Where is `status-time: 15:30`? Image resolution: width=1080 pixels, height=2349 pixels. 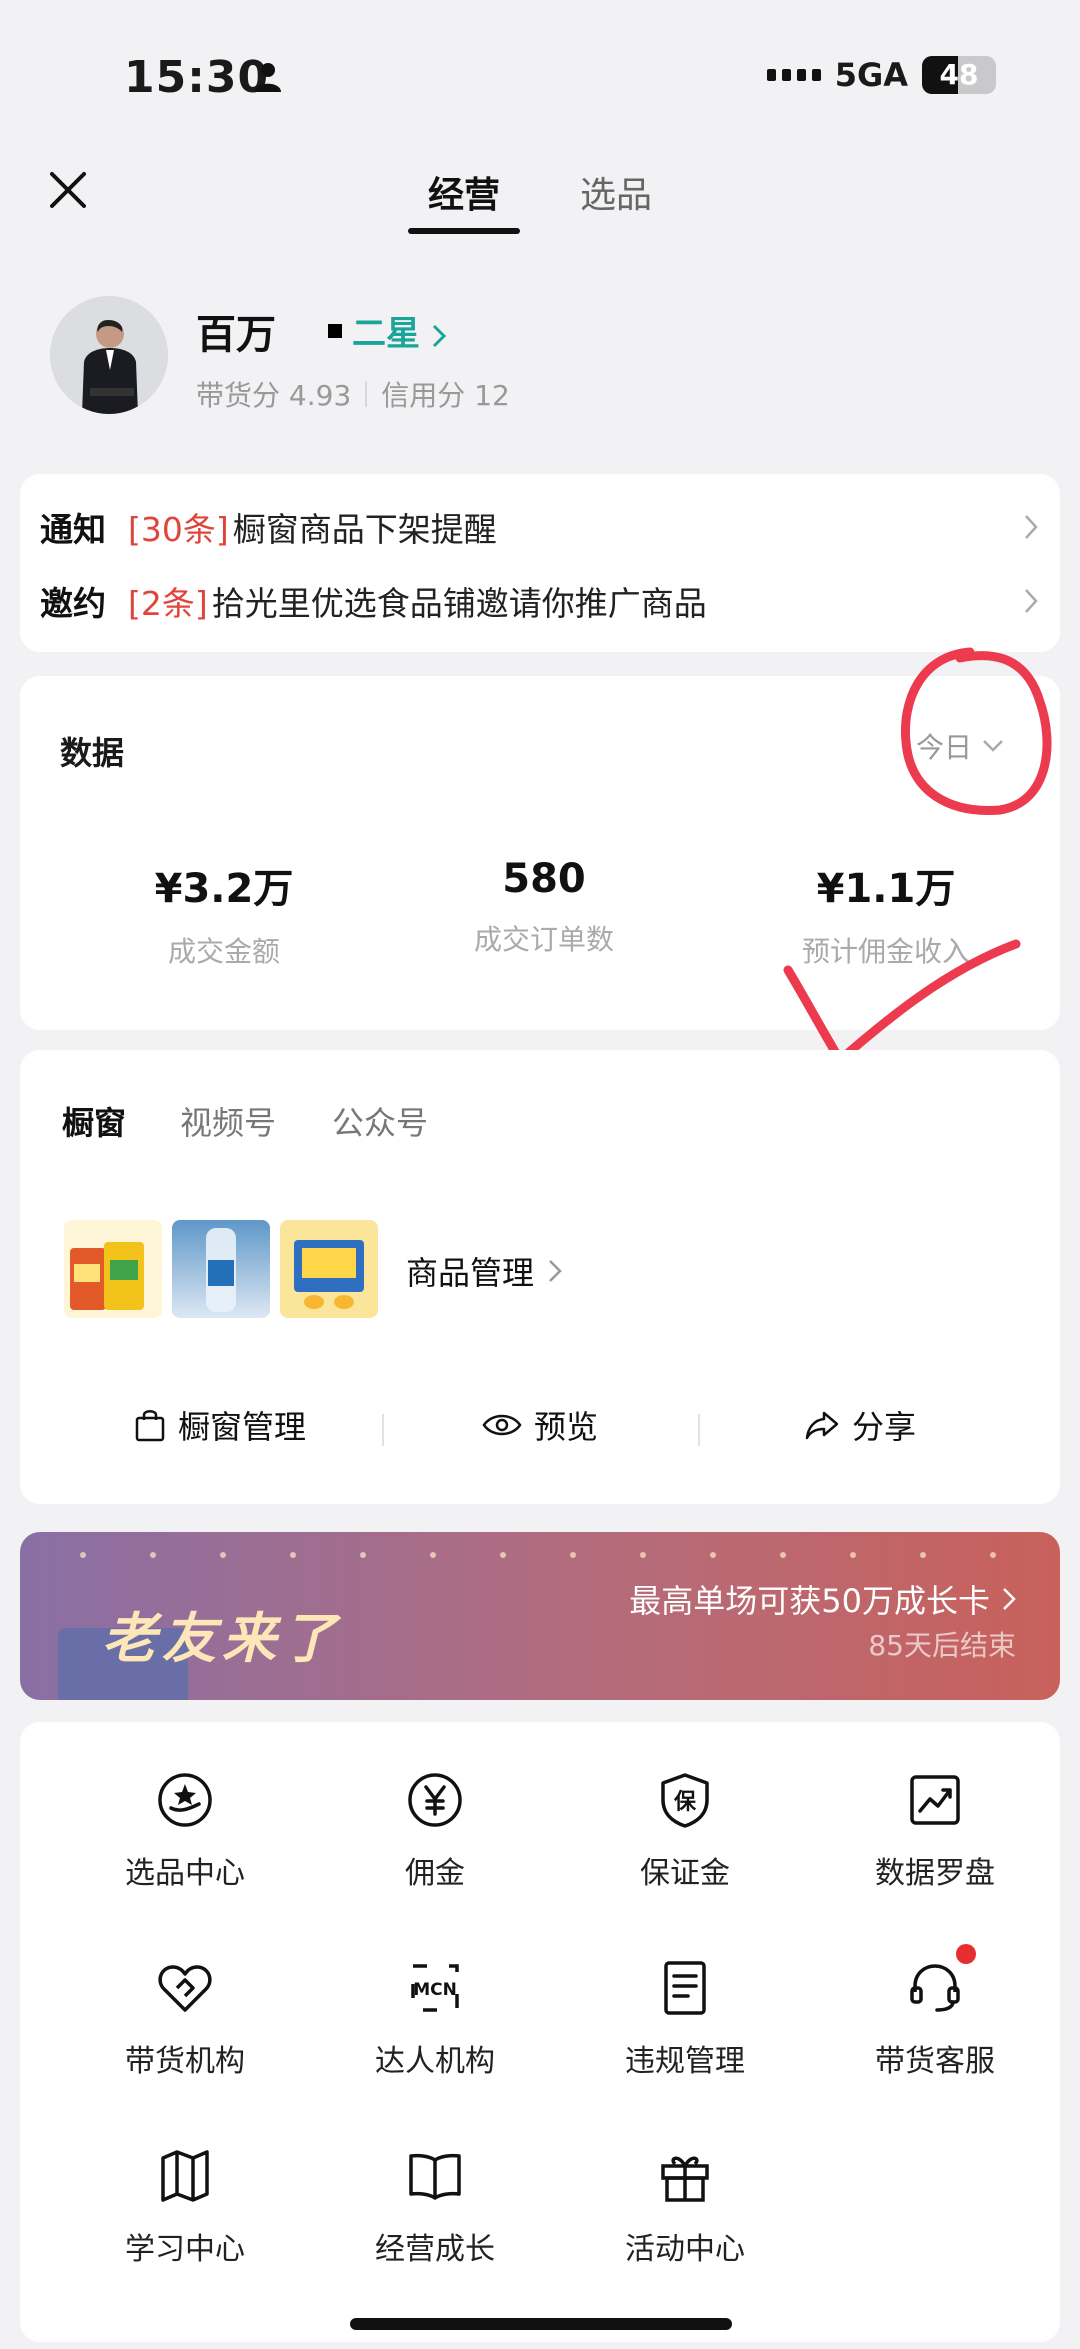 status-time: 15:30 is located at coordinates (197, 77).